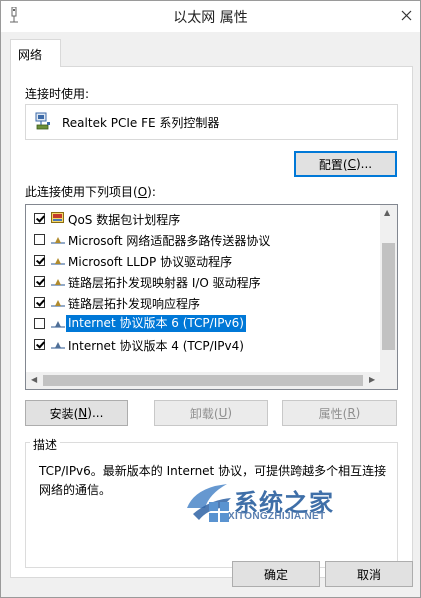 The image size is (421, 598). I want to click on title-bar: 以太网 属性, so click(210, 16).